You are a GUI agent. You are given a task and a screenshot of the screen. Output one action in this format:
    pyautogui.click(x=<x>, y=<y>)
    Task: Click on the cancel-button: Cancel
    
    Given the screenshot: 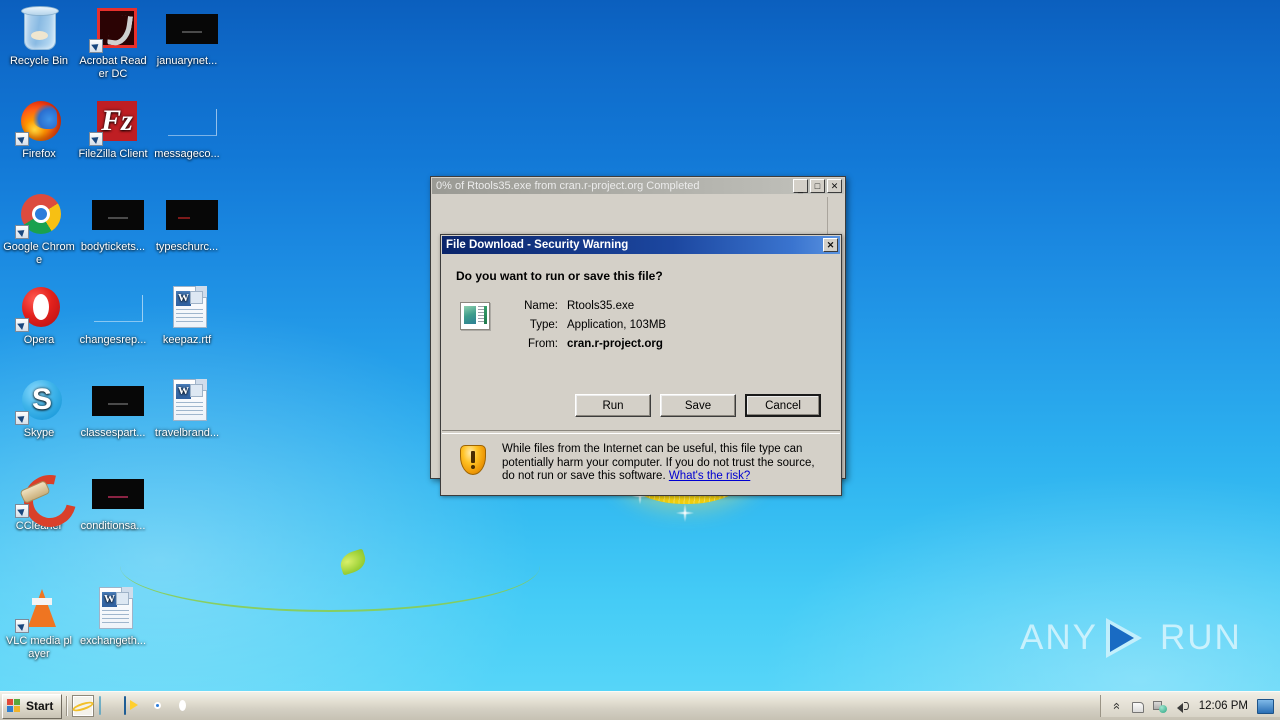 What is the action you would take?
    pyautogui.click(x=783, y=405)
    